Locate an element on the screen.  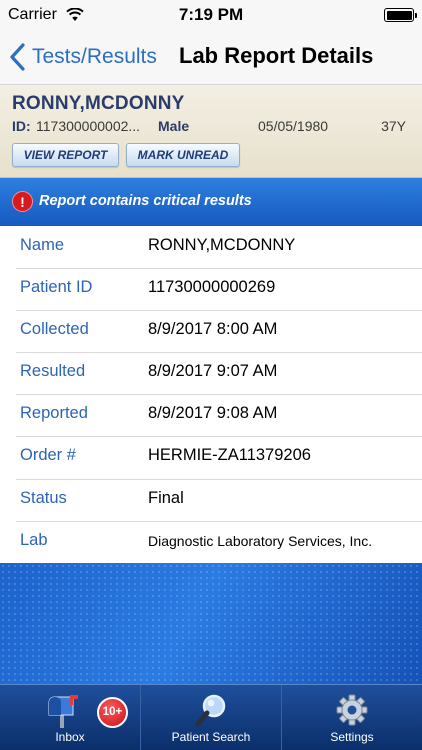
detail-row-collected: Collected 8/9/2017 8:00 AM is located at coordinates (211, 331).